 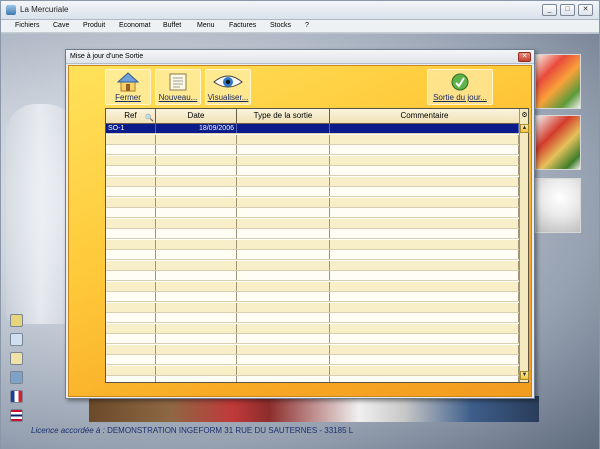 I want to click on menu-menu: Menu, so click(x=206, y=25).